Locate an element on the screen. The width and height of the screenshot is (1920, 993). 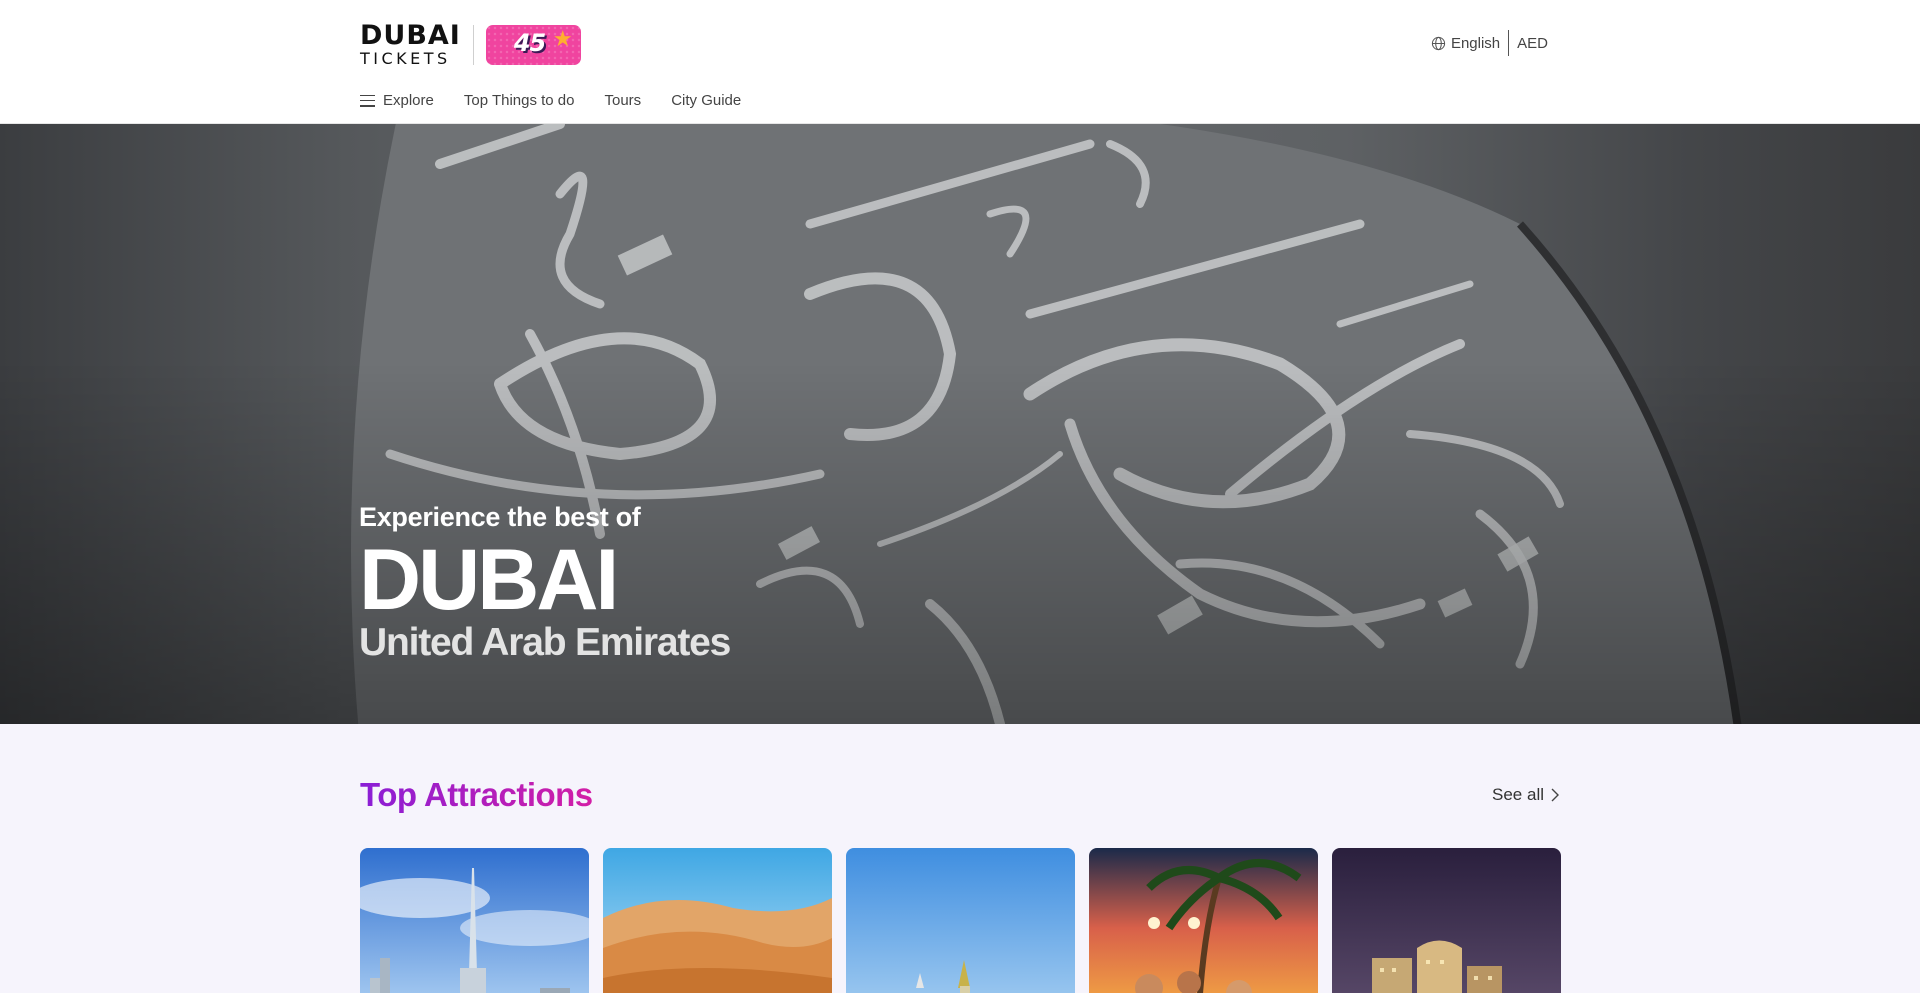
burj-khalifa-image is located at coordinates (474, 920).